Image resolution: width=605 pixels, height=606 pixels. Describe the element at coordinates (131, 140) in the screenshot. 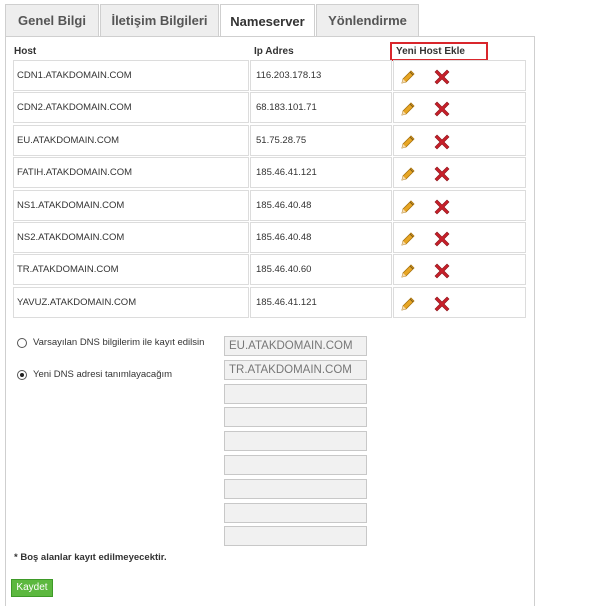

I see `host-cell: EU.ATAKDOMAIN.COM` at that location.